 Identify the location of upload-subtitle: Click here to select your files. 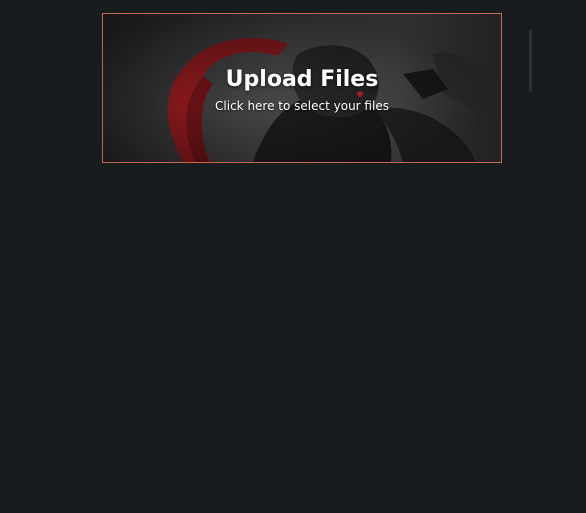
(302, 106).